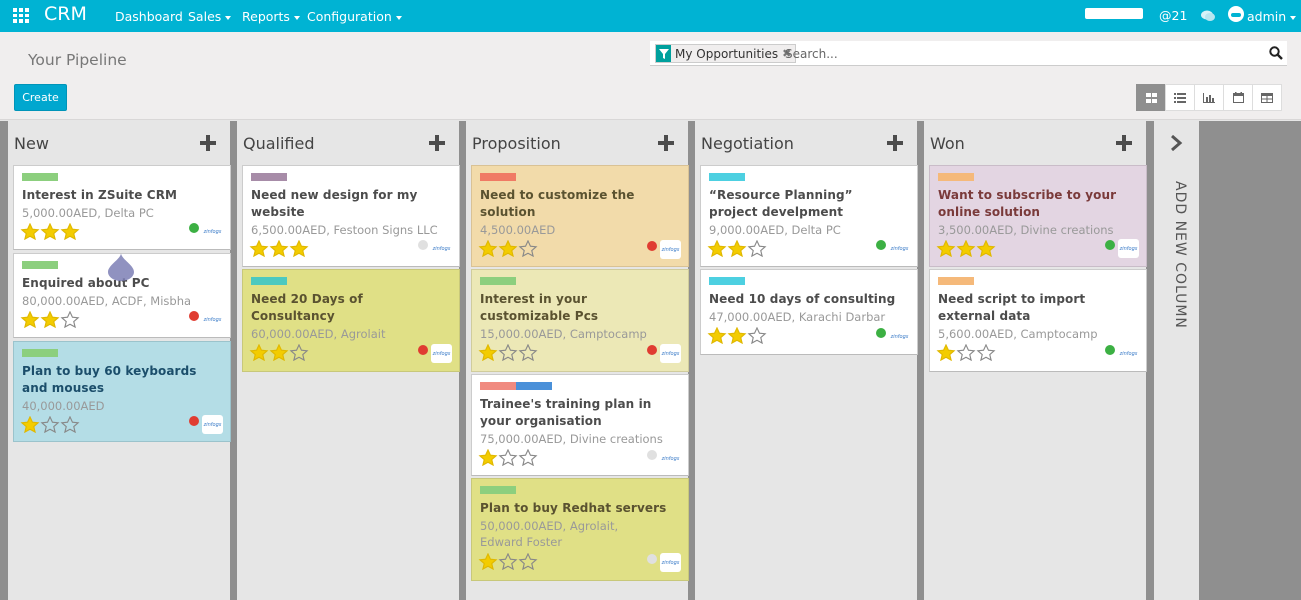 The image size is (1301, 600). I want to click on list-view-button, so click(1180, 97).